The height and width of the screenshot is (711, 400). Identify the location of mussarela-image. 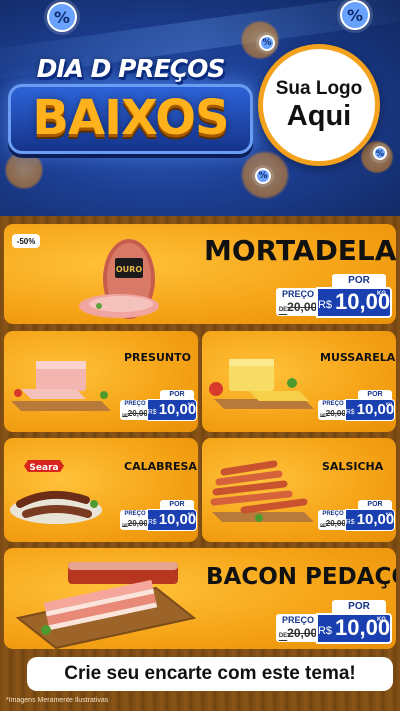
(261, 384).